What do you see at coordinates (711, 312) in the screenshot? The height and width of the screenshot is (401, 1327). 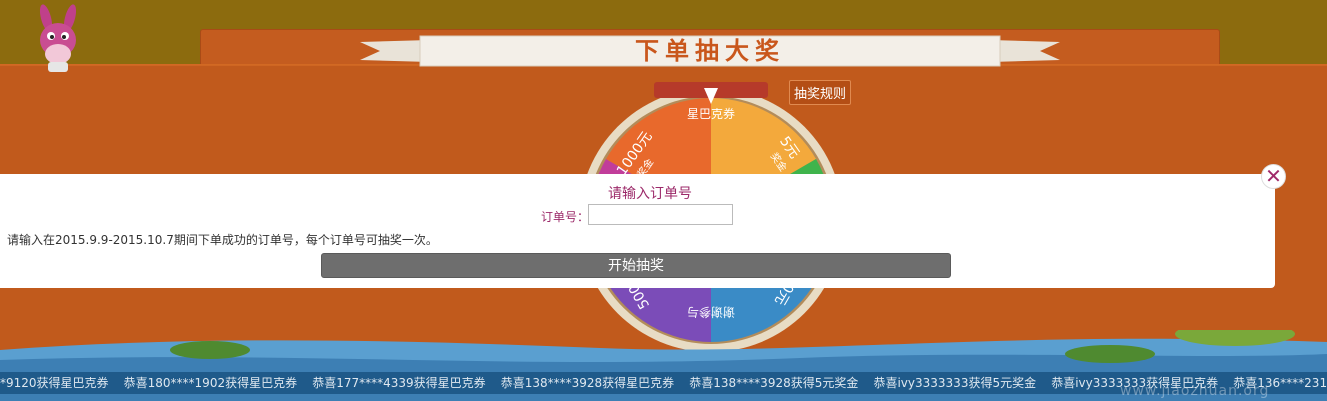 I see `wheel-bottom-label: 谢谢参与` at bounding box center [711, 312].